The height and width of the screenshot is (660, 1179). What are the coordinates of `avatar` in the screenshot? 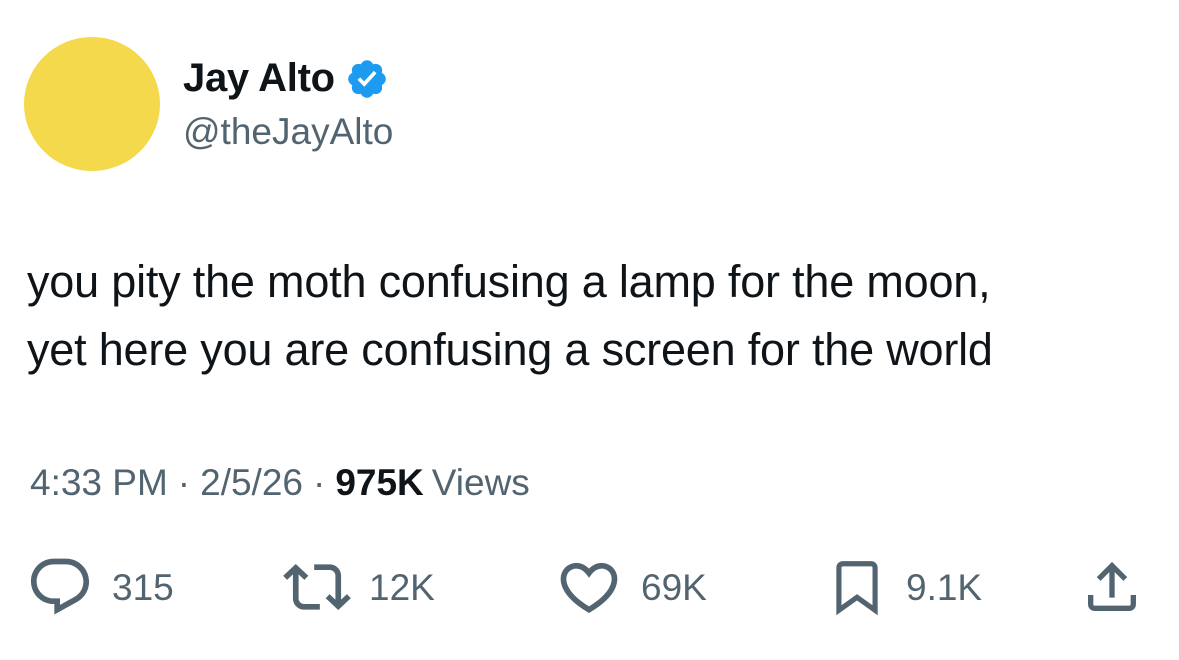 It's located at (92, 104).